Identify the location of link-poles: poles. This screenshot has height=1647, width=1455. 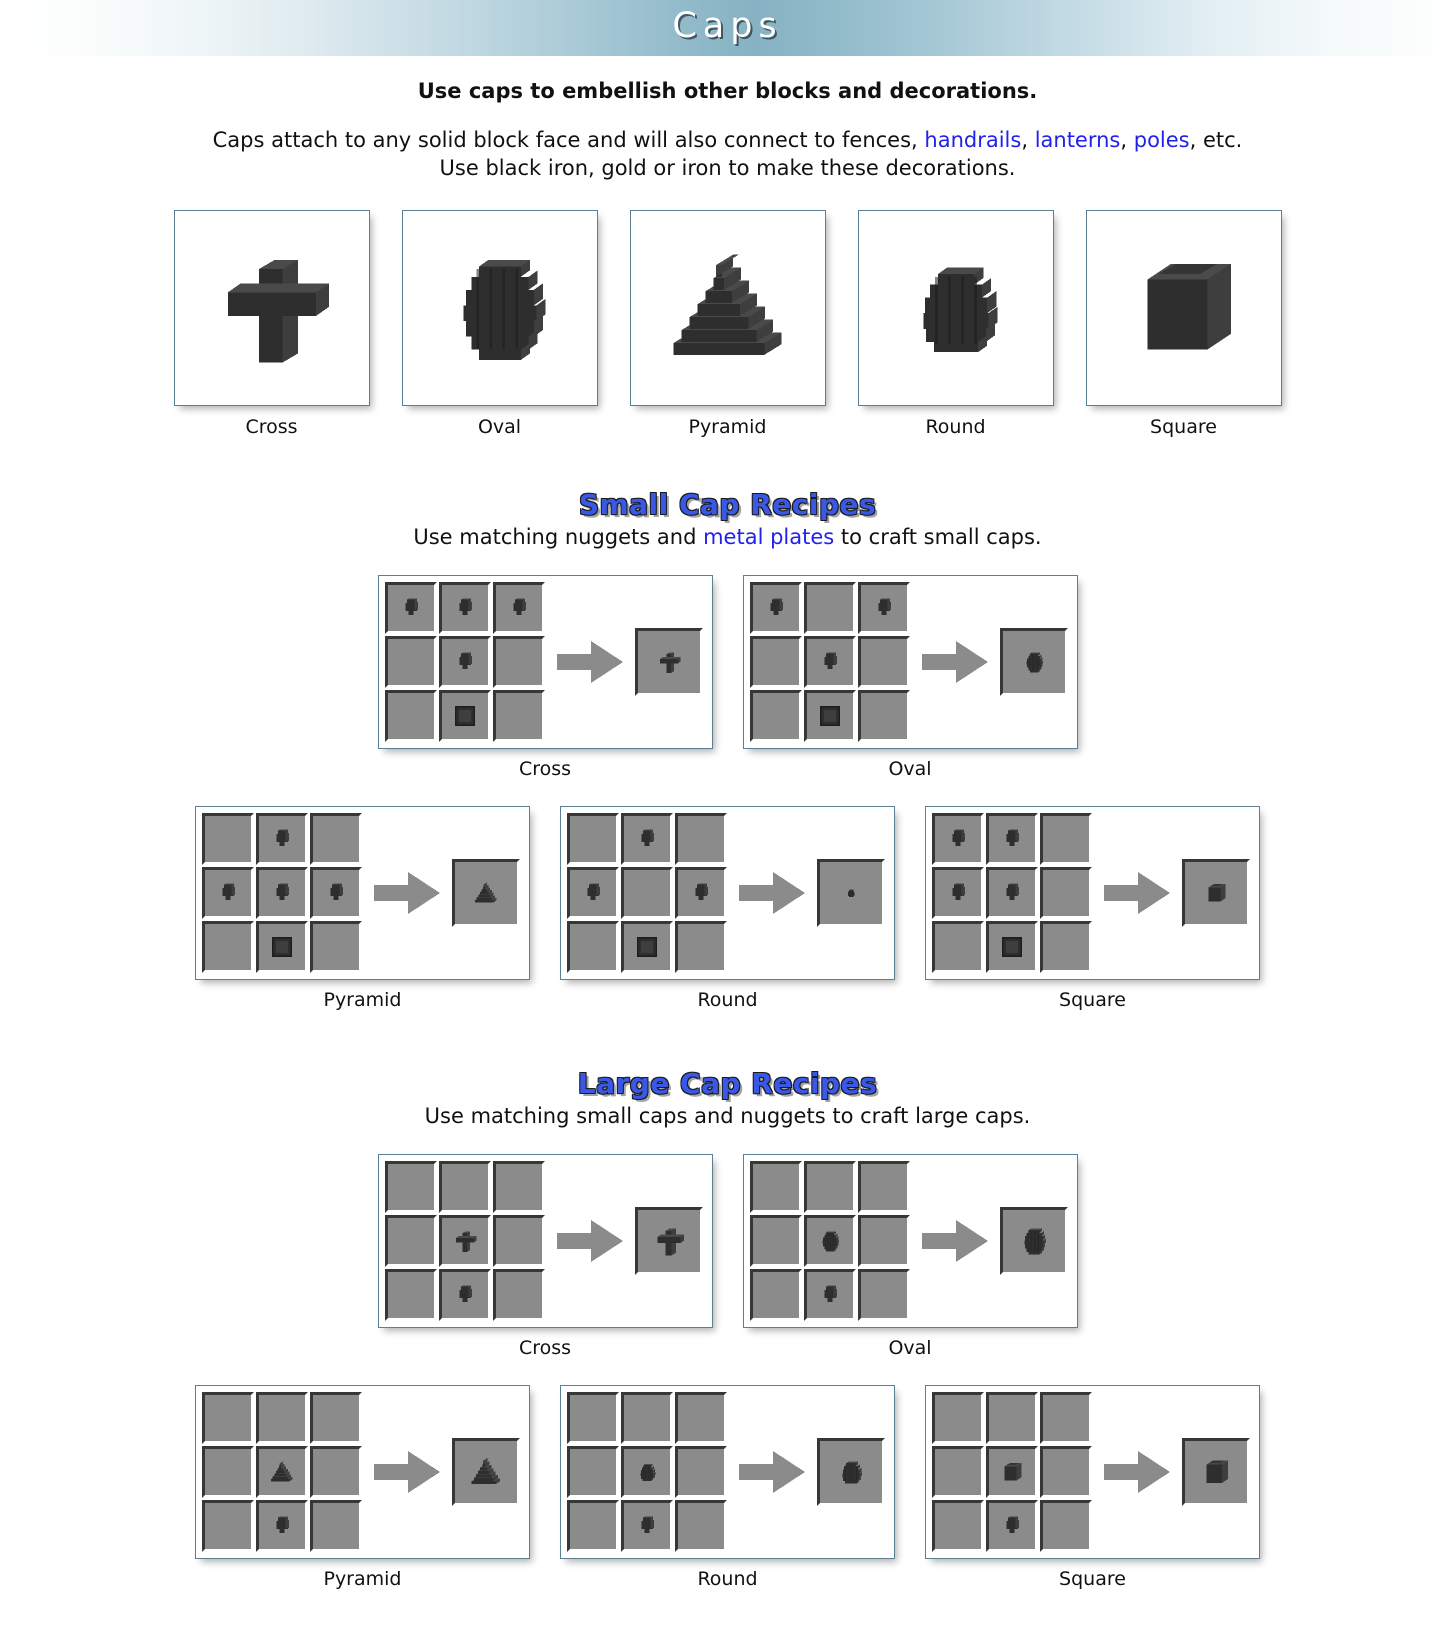
(1162, 140).